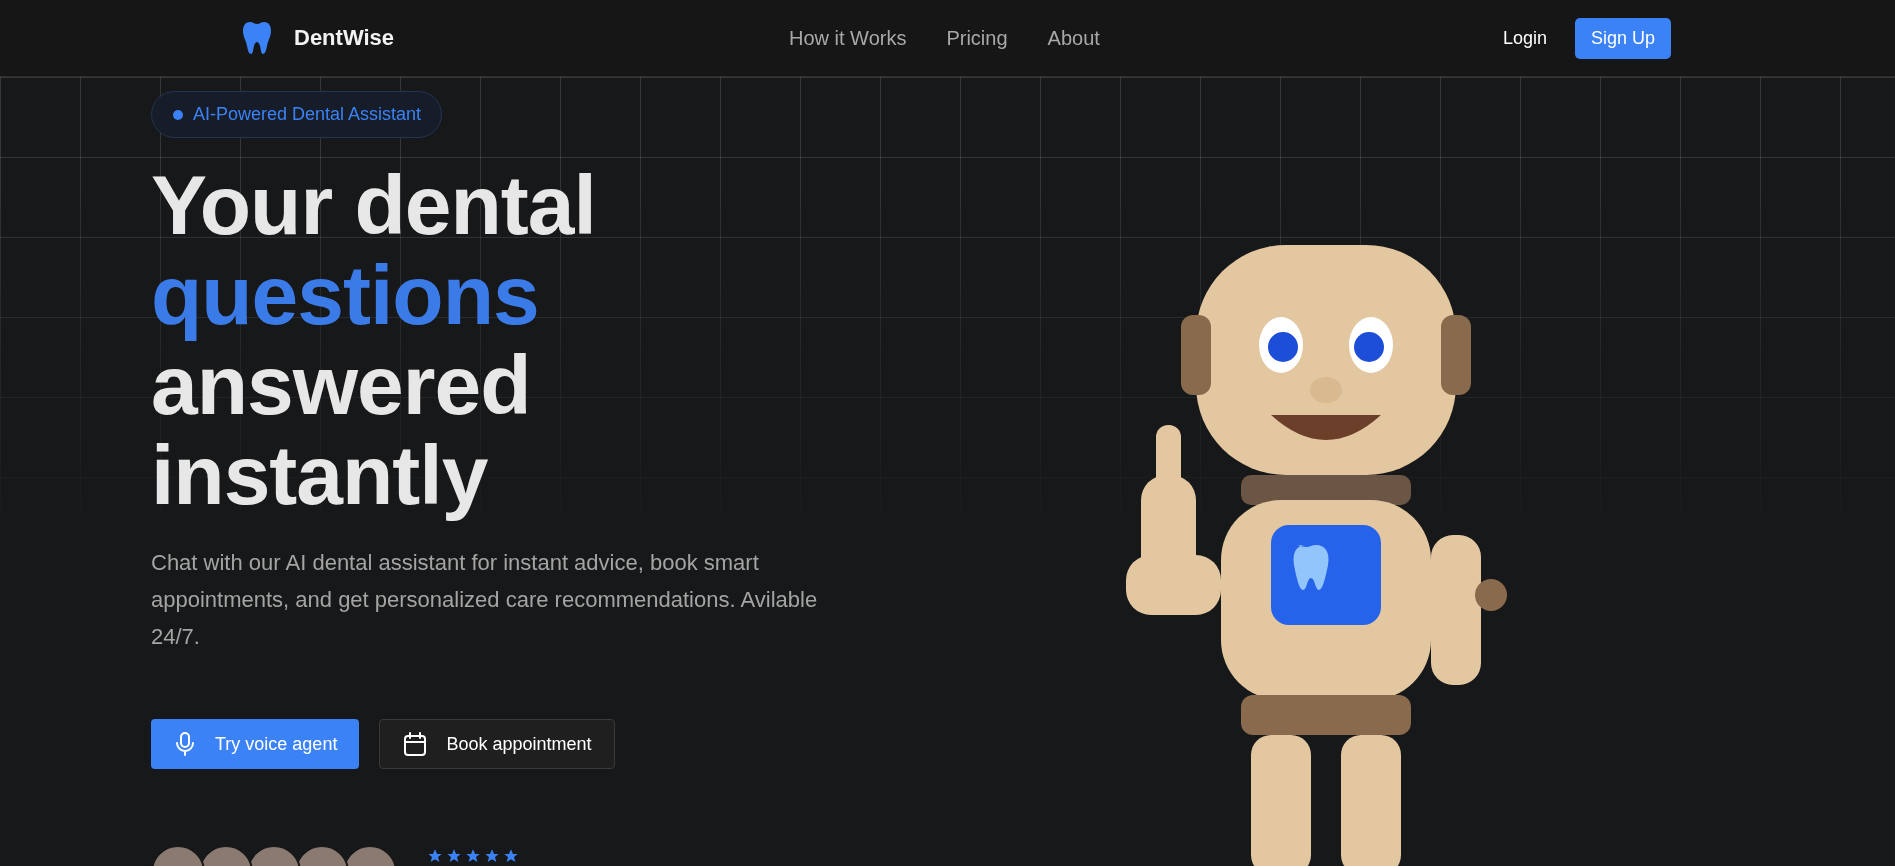 The width and height of the screenshot is (1895, 866). What do you see at coordinates (257, 38) in the screenshot?
I see `tooth-logo-icon` at bounding box center [257, 38].